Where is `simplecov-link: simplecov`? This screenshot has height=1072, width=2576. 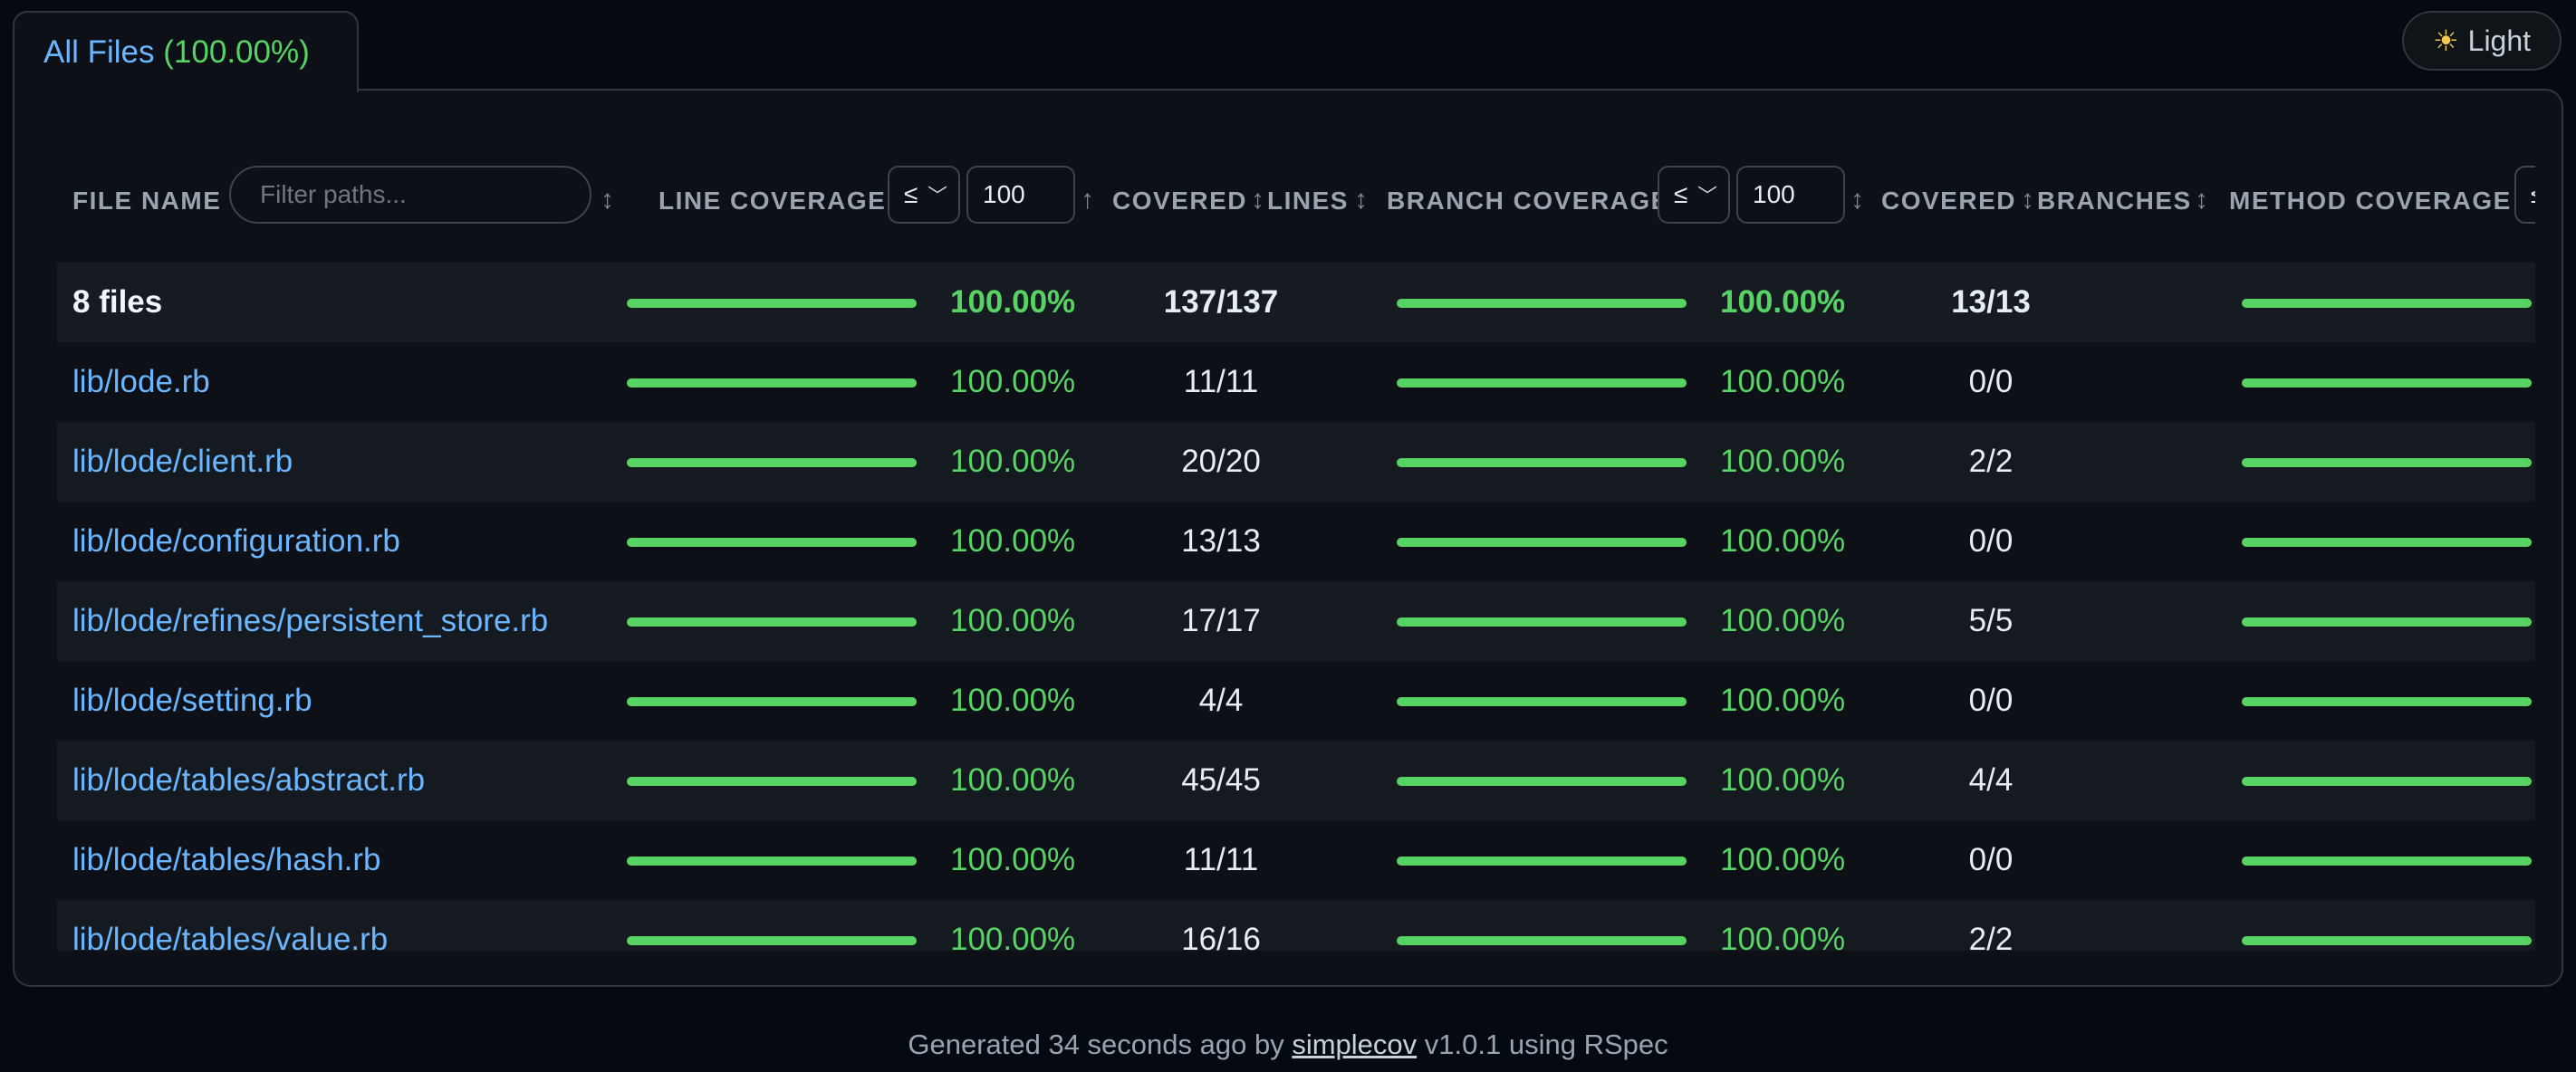
simplecov-link: simplecov is located at coordinates (1354, 1044).